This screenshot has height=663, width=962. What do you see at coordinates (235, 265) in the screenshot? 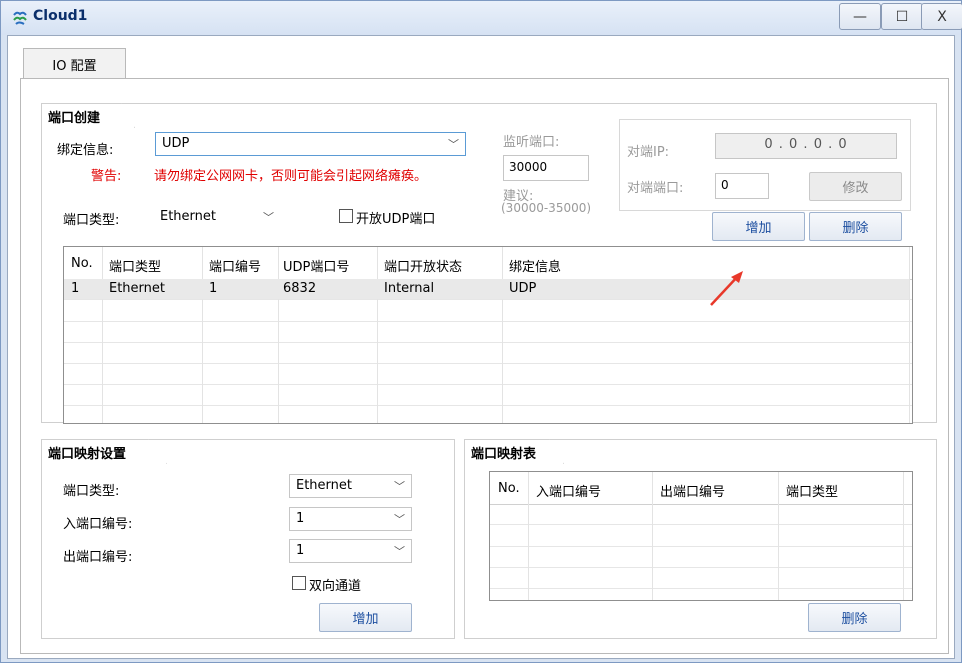
I see `column-header: 端口编号` at bounding box center [235, 265].